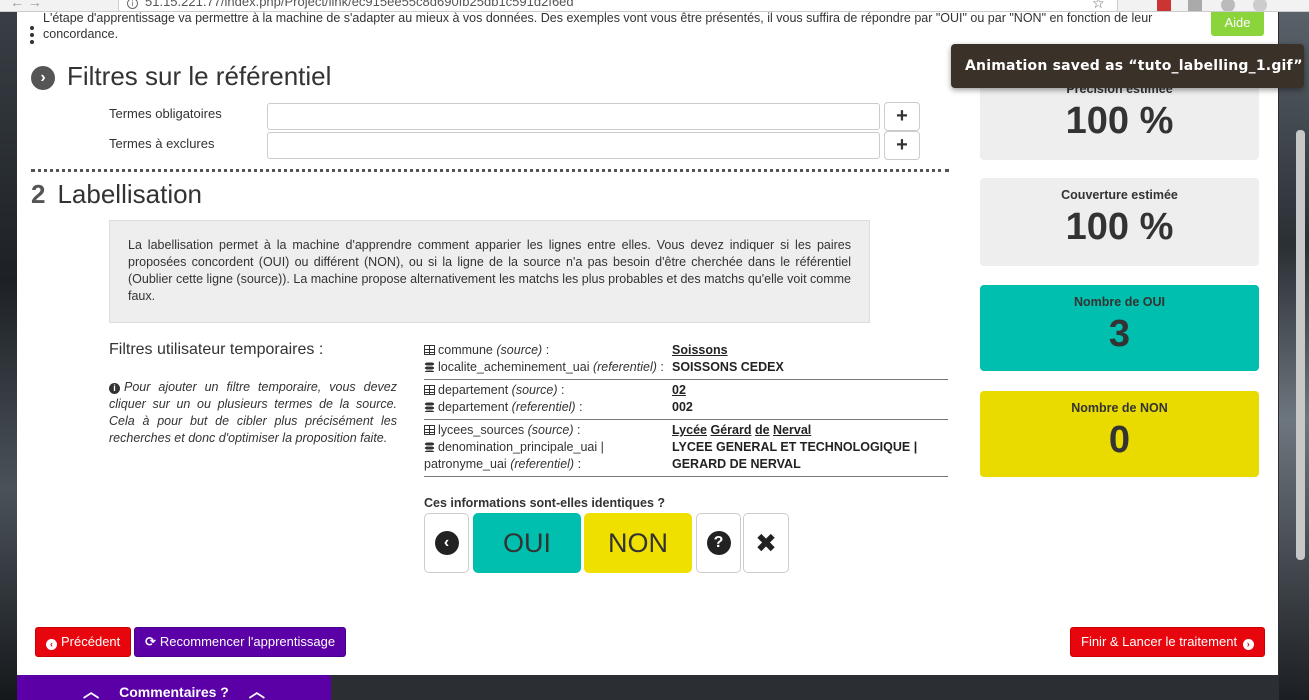 This screenshot has height=700, width=1309. What do you see at coordinates (165, 113) in the screenshot?
I see `required-terms-label: Termes obligatoires` at bounding box center [165, 113].